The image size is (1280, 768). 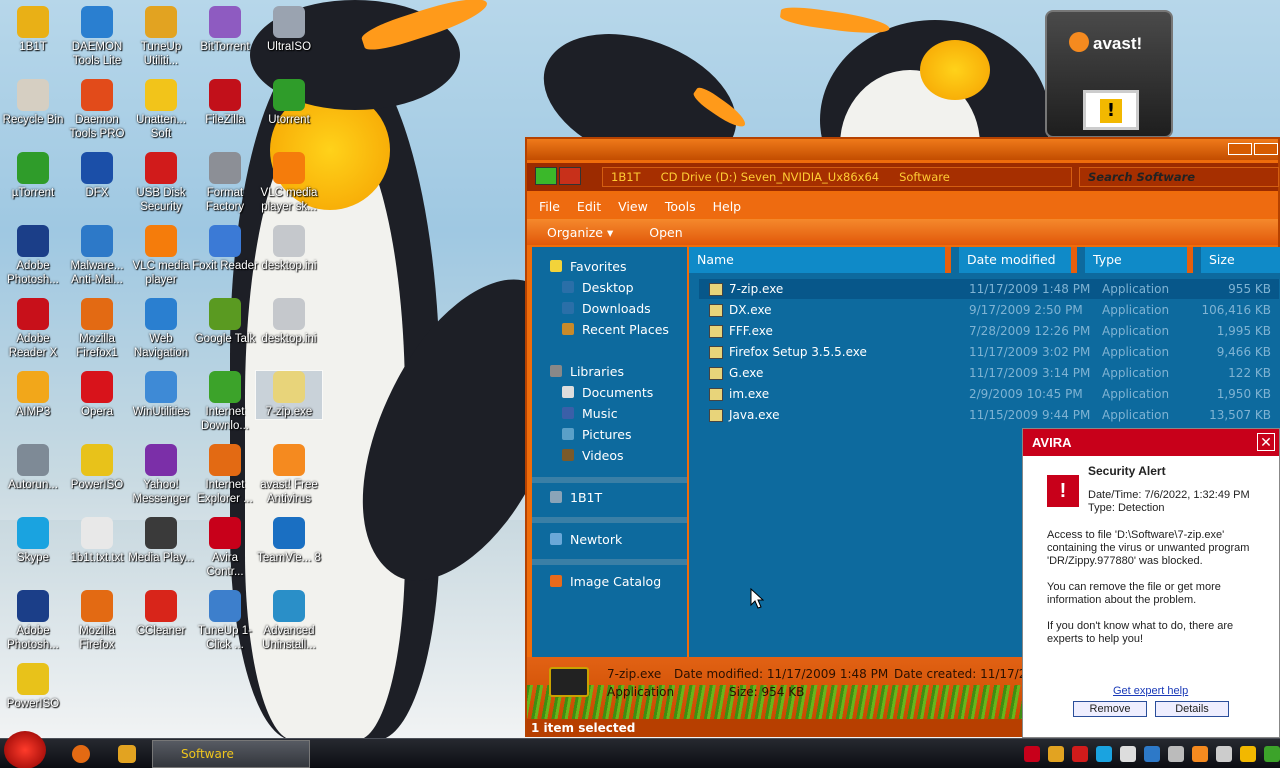 I want to click on tuneup-icon, so click(x=127, y=754).